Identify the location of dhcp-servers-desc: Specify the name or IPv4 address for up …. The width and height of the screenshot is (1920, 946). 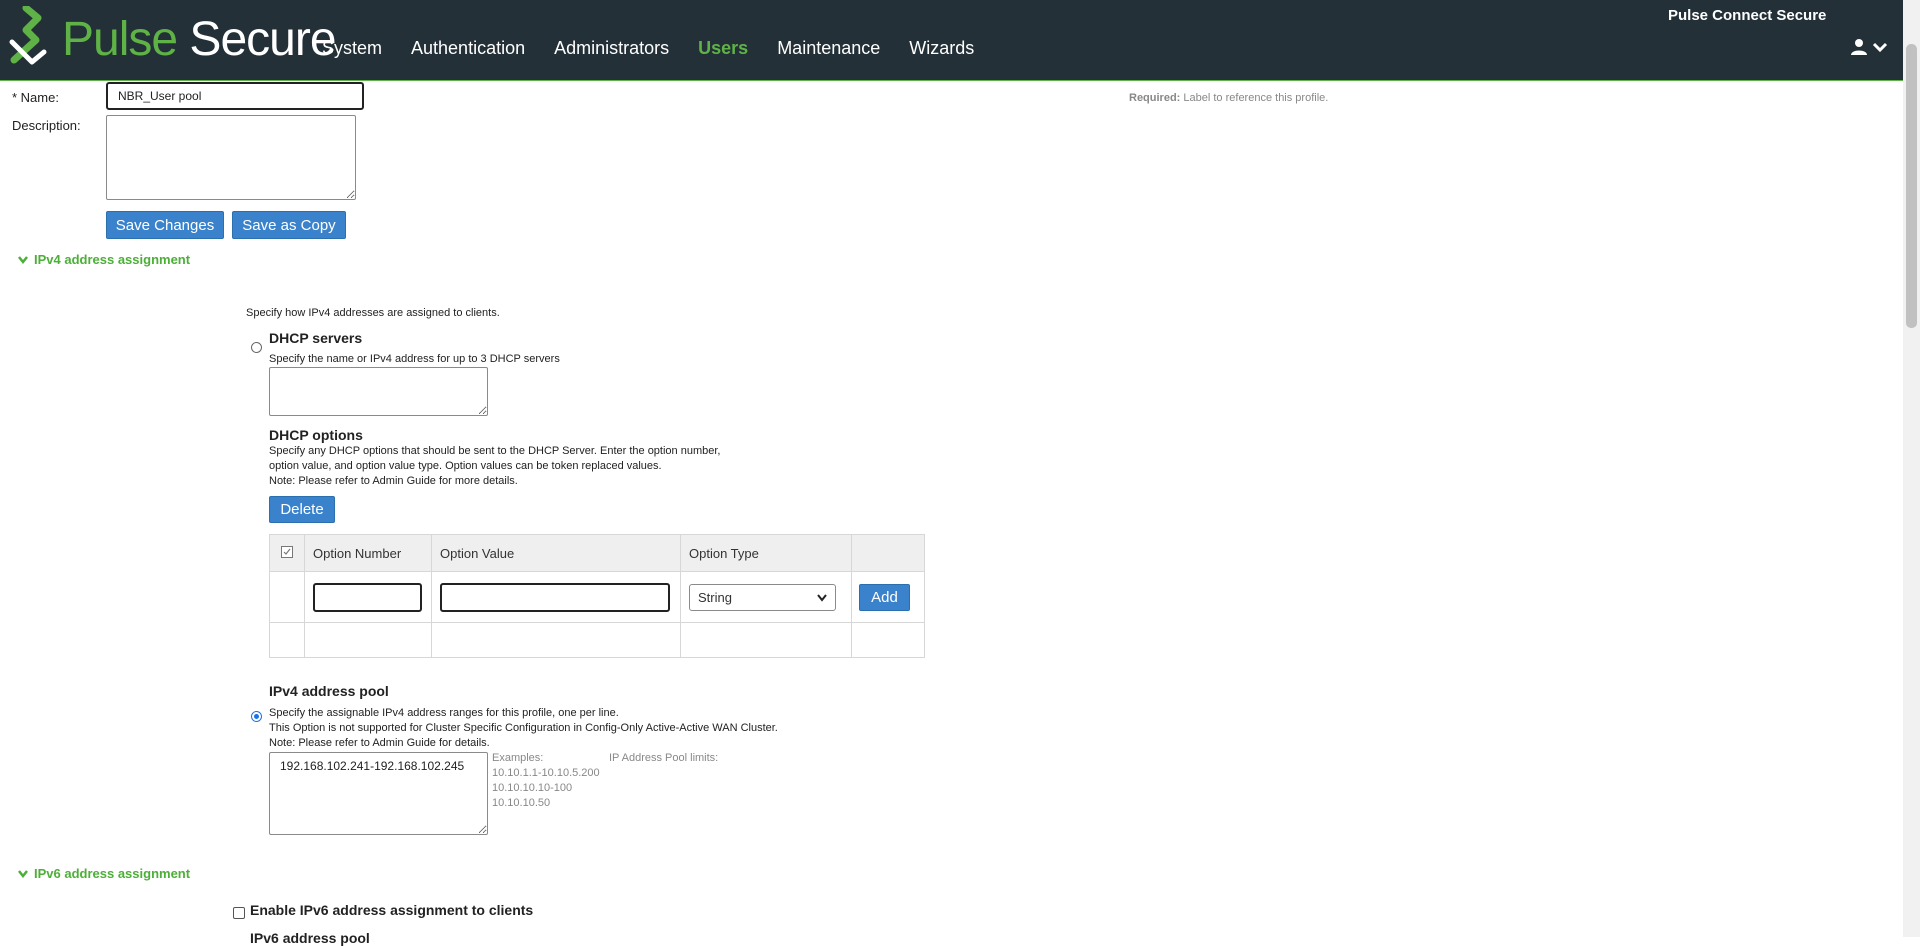
(414, 359).